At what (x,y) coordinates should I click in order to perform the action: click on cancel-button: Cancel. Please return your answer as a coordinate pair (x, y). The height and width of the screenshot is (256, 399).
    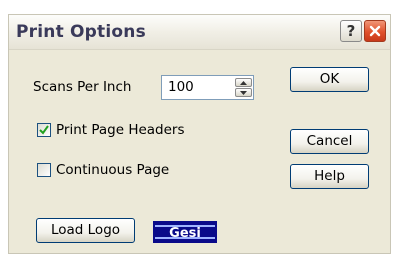
    Looking at the image, I should click on (329, 141).